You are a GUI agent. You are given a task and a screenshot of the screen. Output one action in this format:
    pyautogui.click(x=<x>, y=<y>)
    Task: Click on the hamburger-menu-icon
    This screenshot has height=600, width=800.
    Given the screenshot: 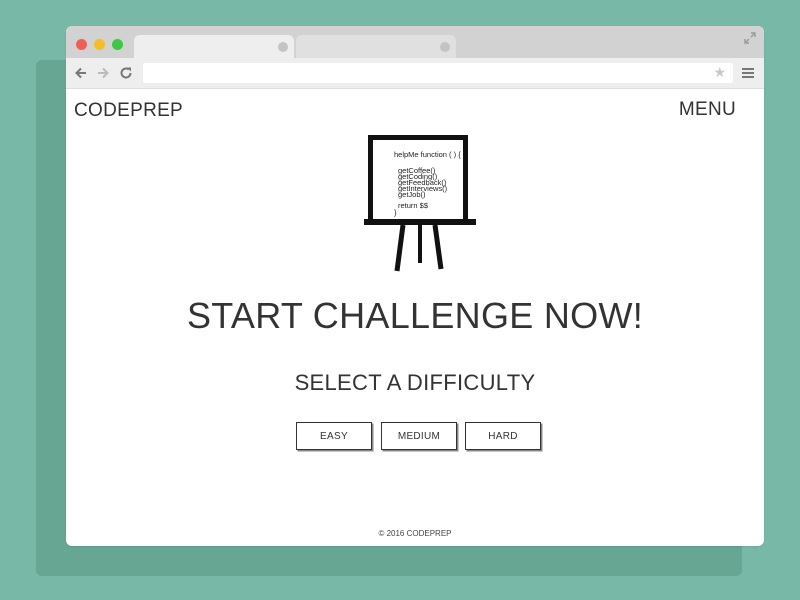 What is the action you would take?
    pyautogui.click(x=748, y=73)
    